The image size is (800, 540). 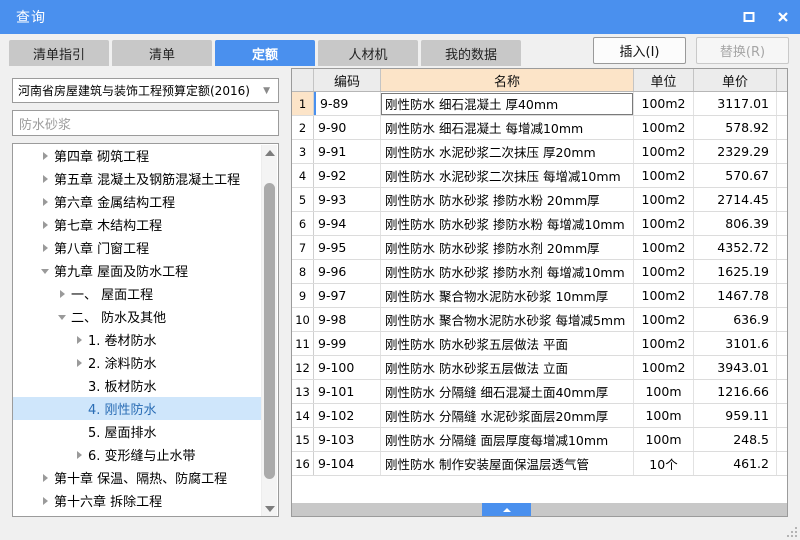 I want to click on row-number-cell: 5, so click(x=303, y=199).